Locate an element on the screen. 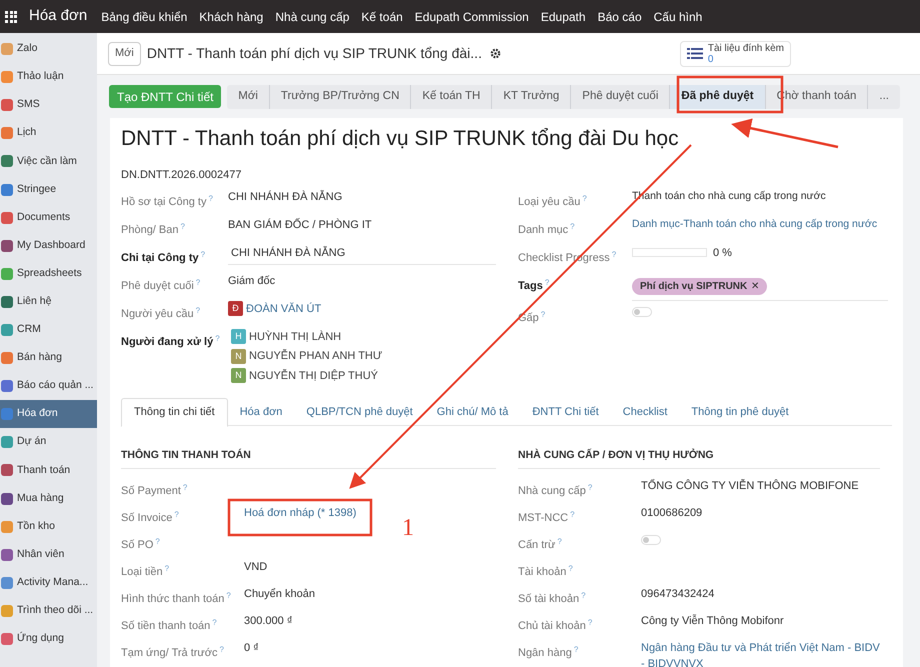 This screenshot has width=920, height=667. sidebar-item: Thanh toán is located at coordinates (48, 470).